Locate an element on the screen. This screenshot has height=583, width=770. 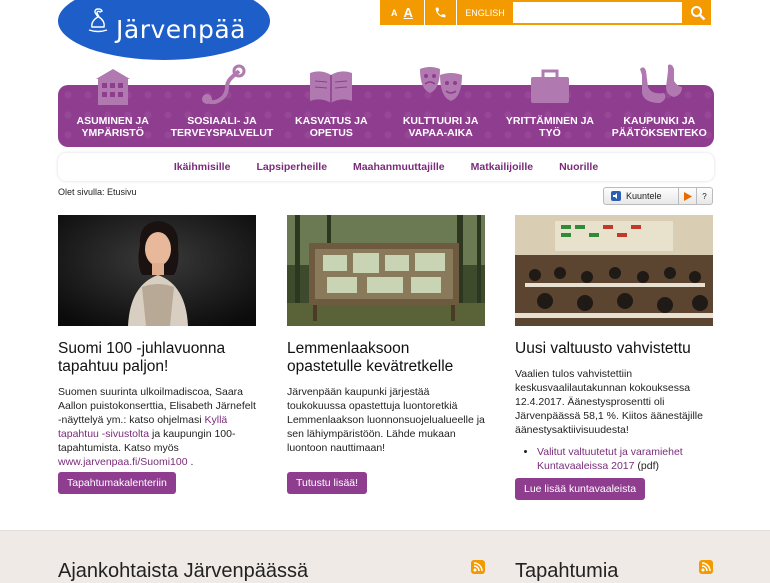
search-icon is located at coordinates (697, 12).